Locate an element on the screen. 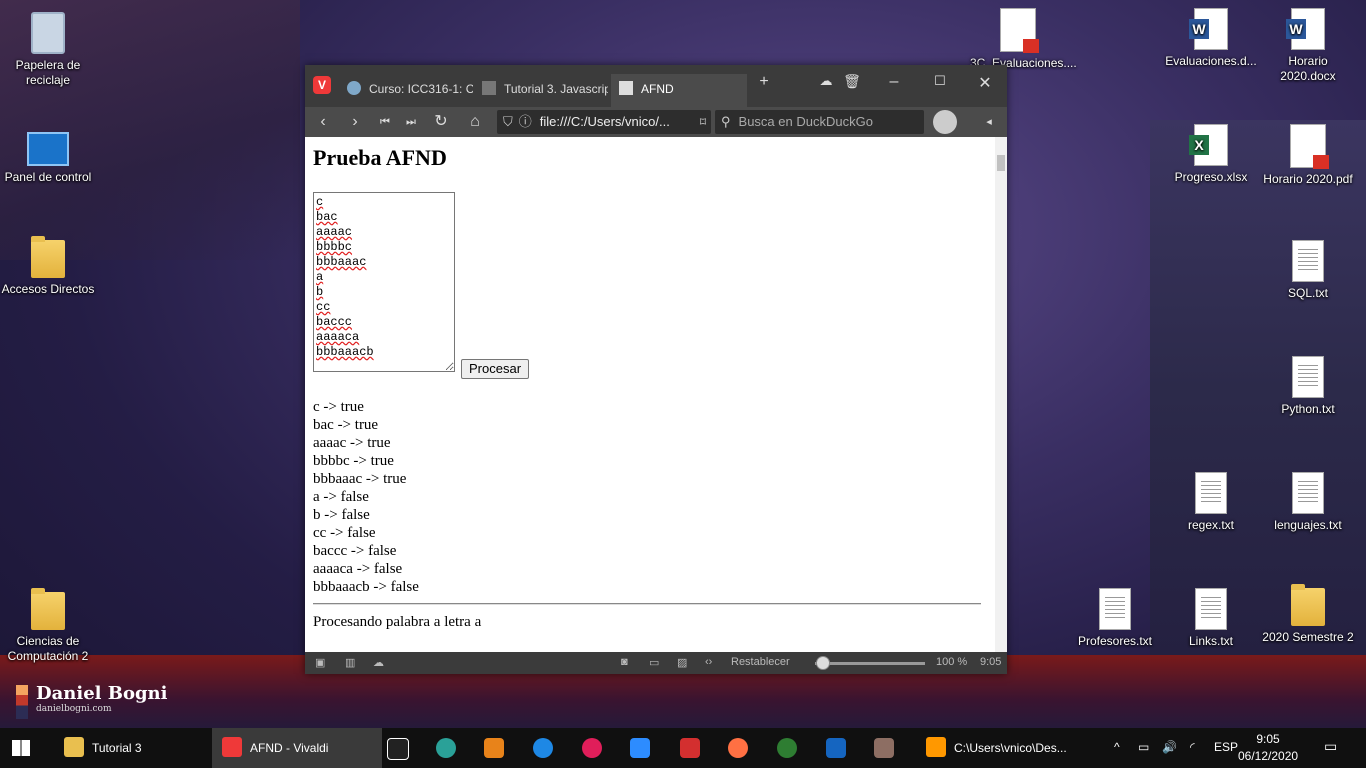  desktop-icon-horario-pdf: Horario 2020.pdf is located at coordinates (1308, 155).